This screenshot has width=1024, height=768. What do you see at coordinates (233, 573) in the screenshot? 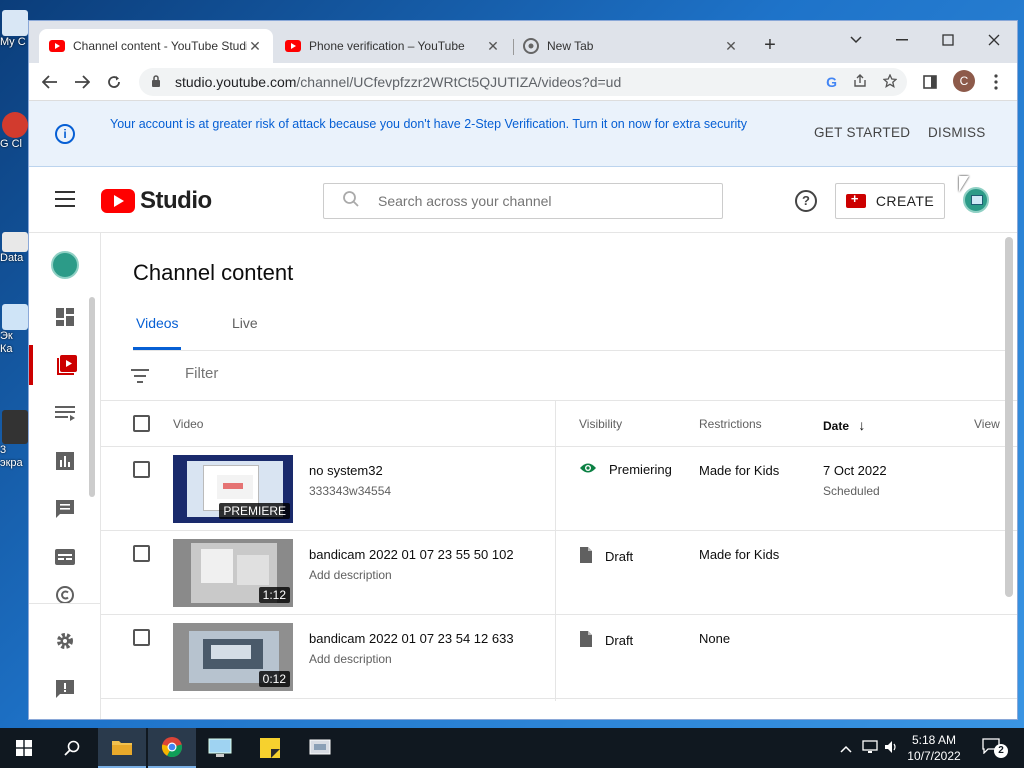
I see `video-thumbnail: 1:12` at bounding box center [233, 573].